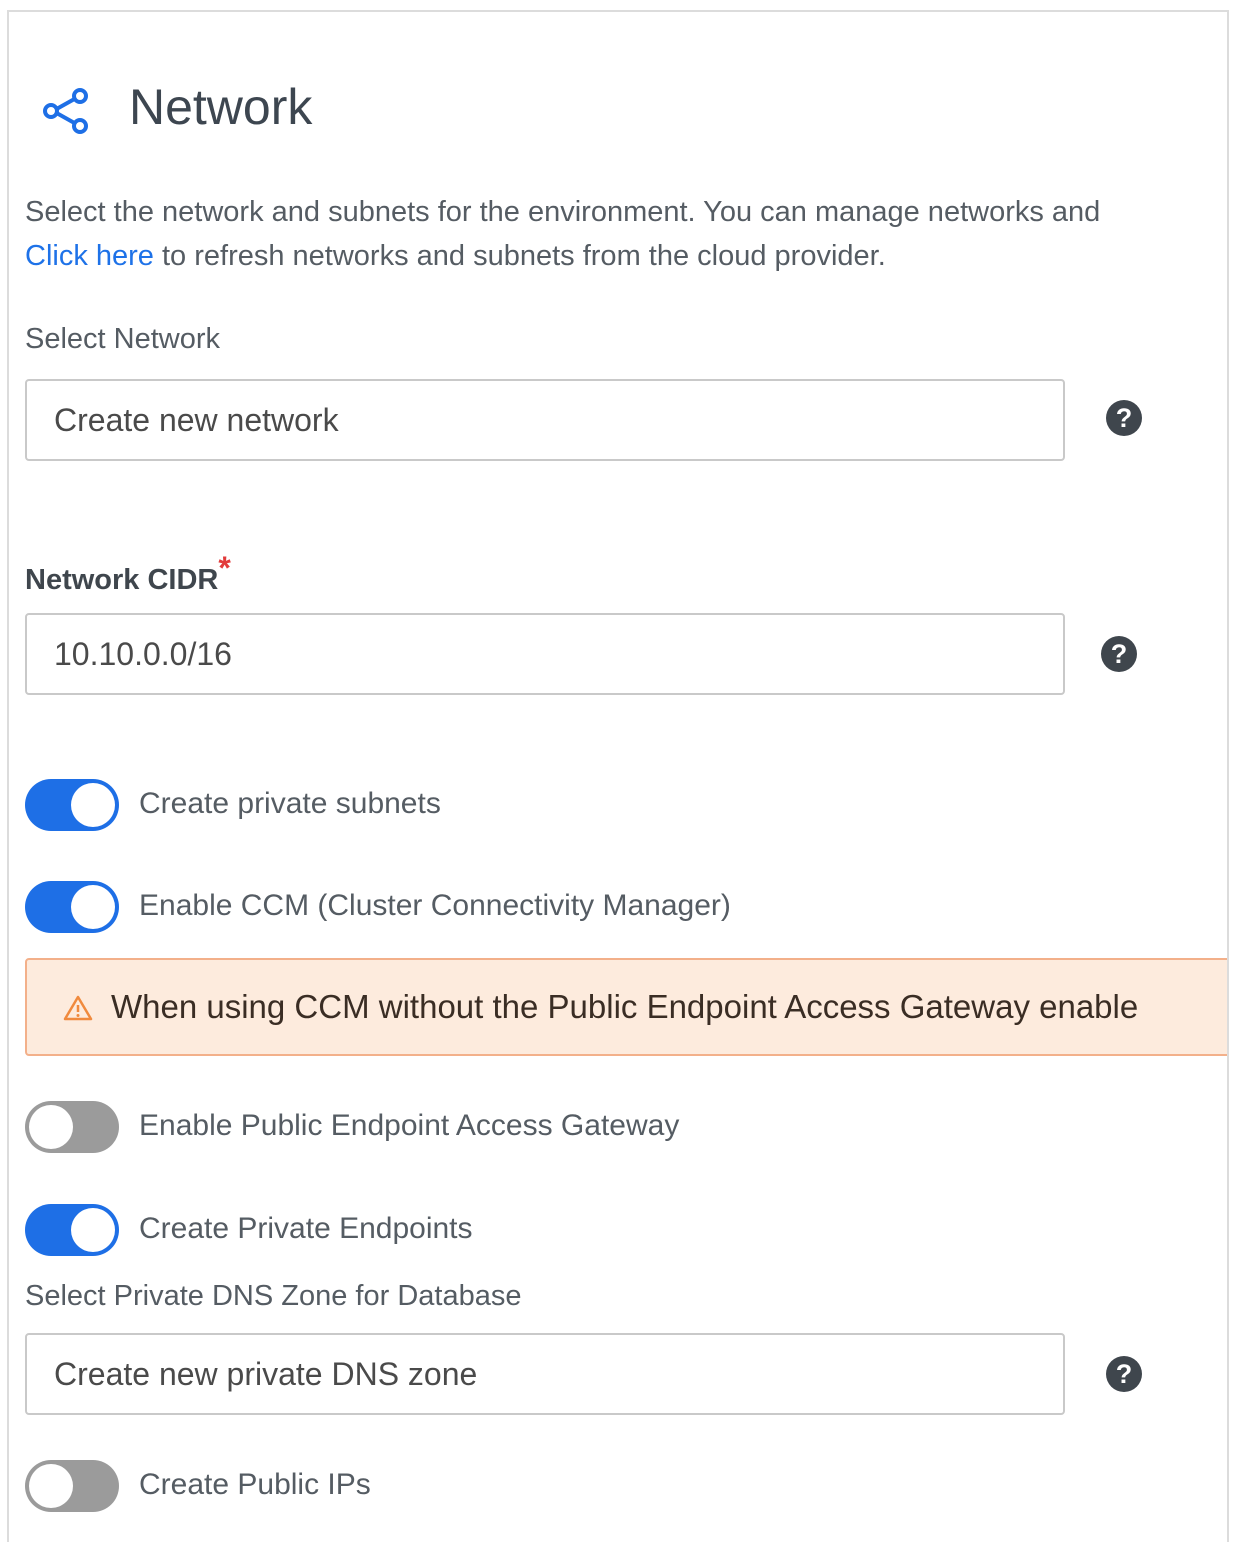  Describe the element at coordinates (545, 654) in the screenshot. I see `network-cidr-input: 10.10.0.0/16` at that location.